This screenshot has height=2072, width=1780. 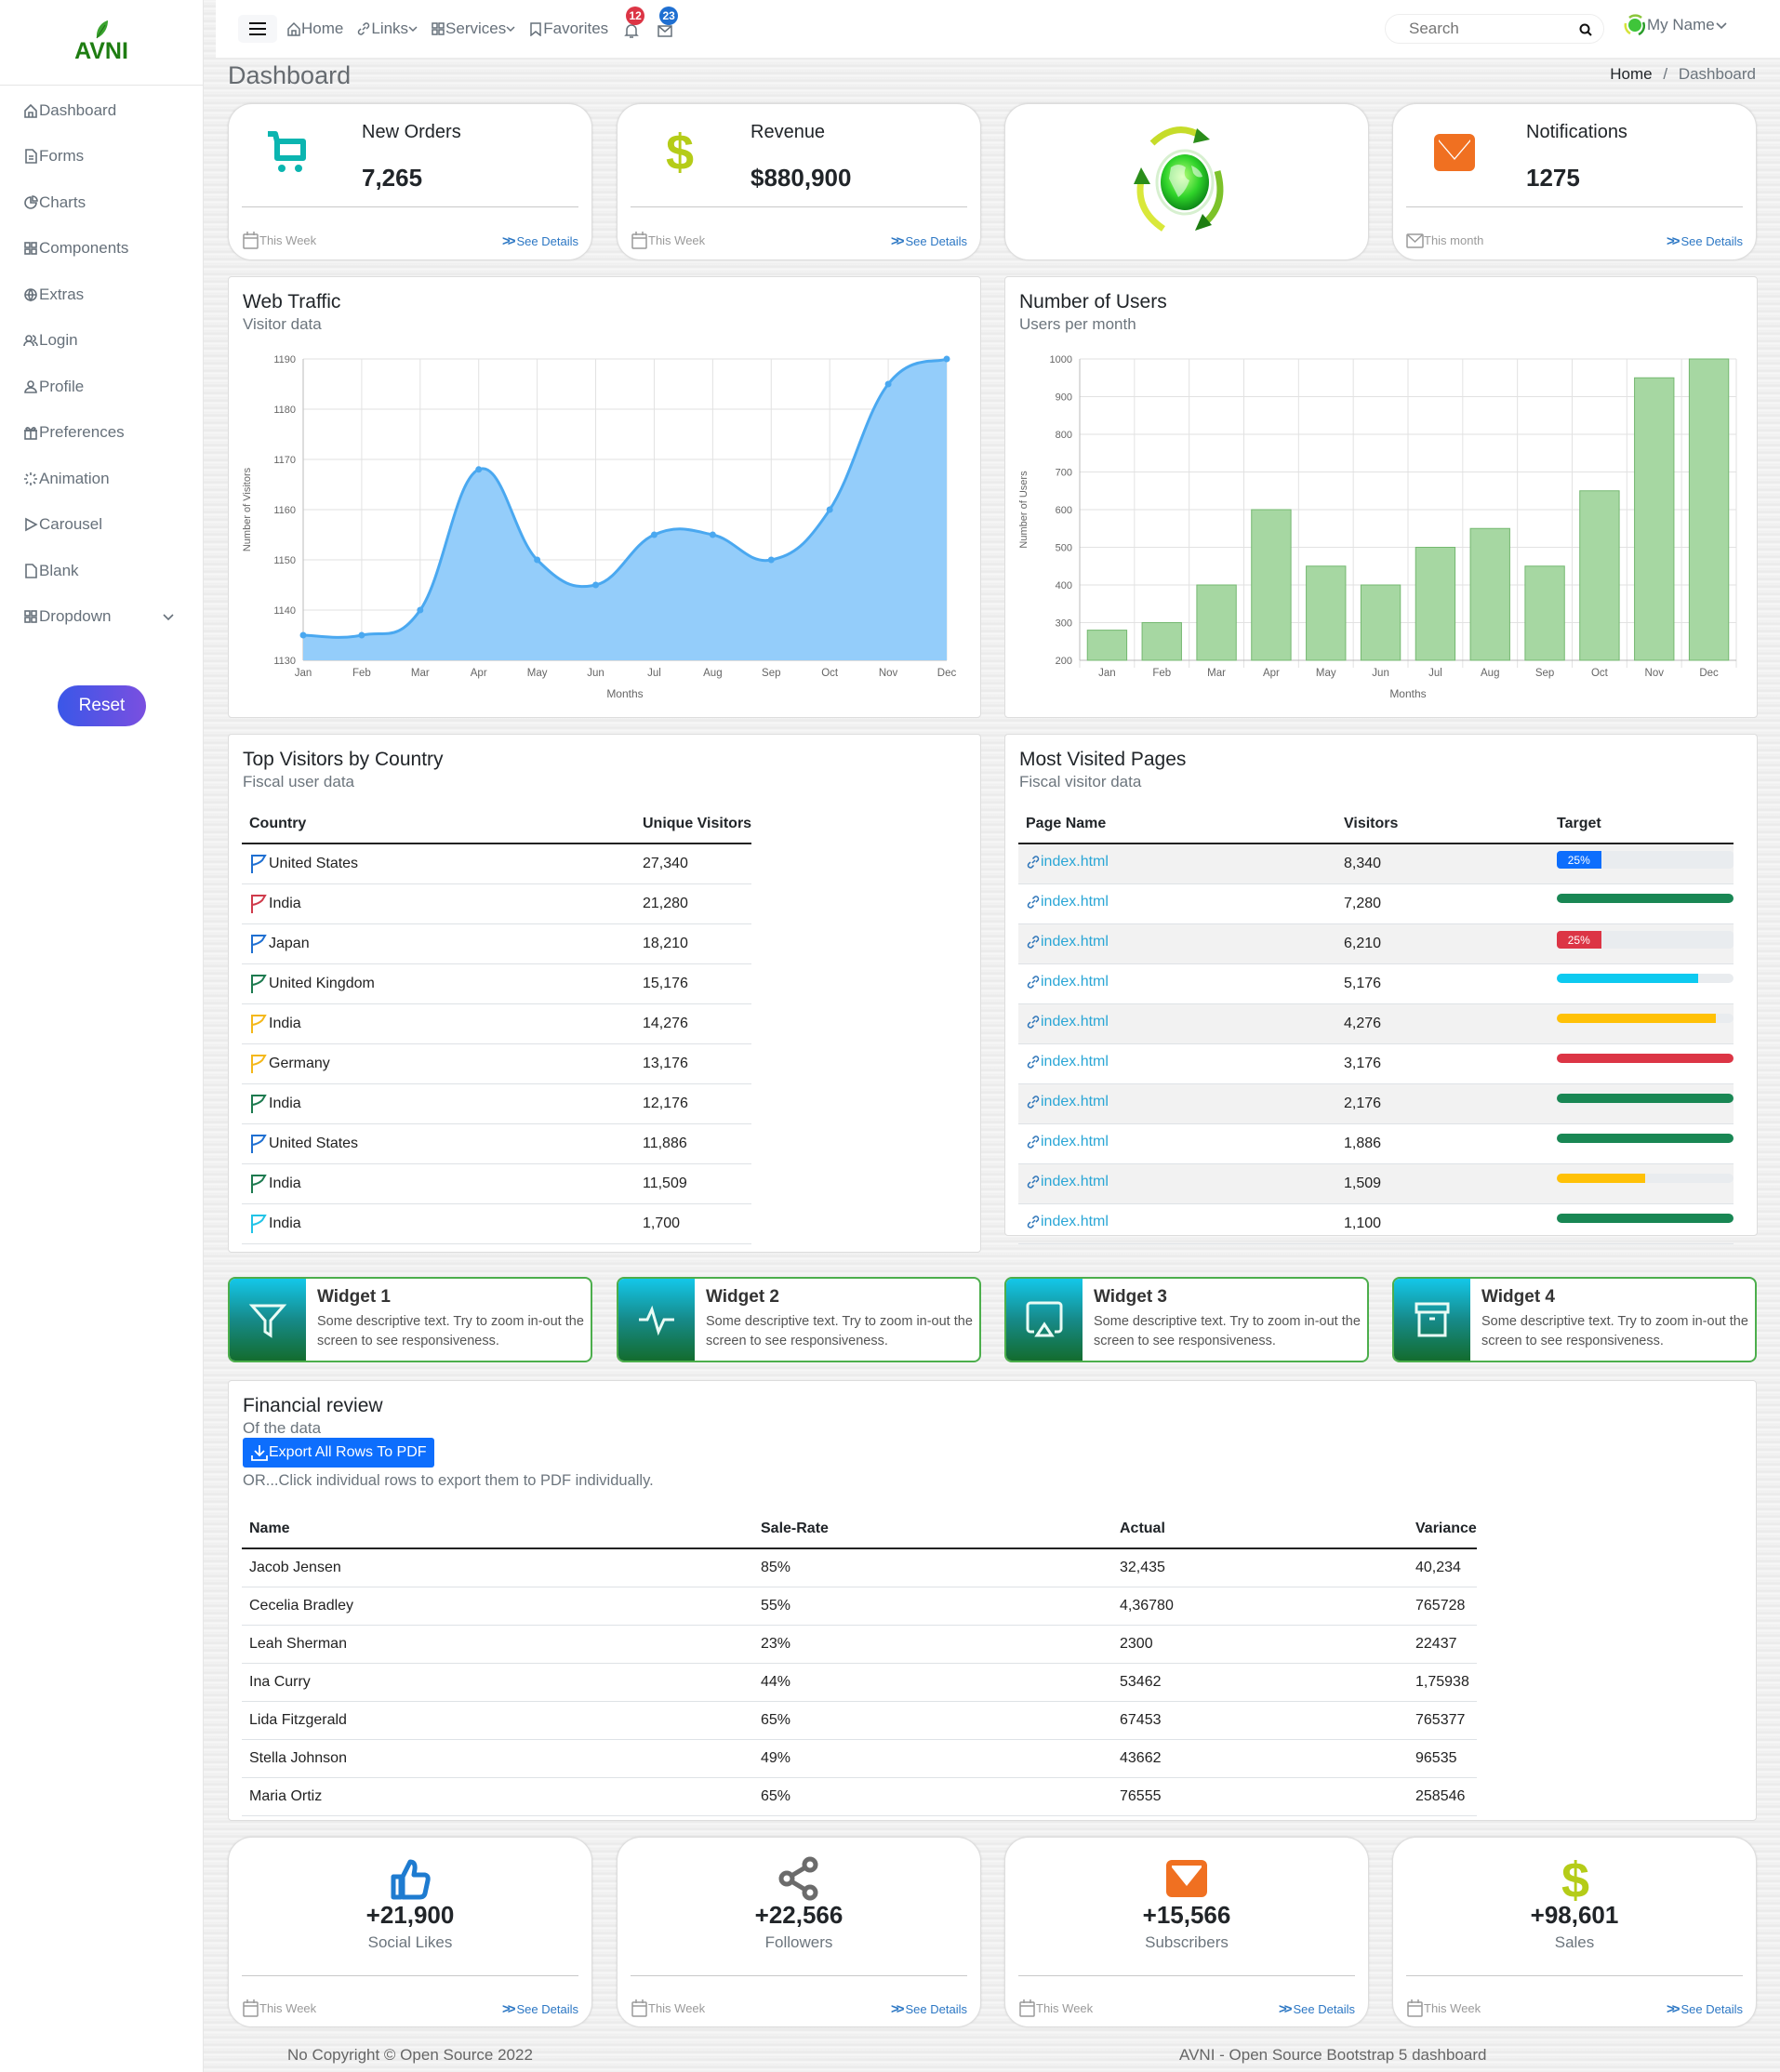 What do you see at coordinates (338, 1453) in the screenshot?
I see `export-pdf-button: Export All Rows To PDF` at bounding box center [338, 1453].